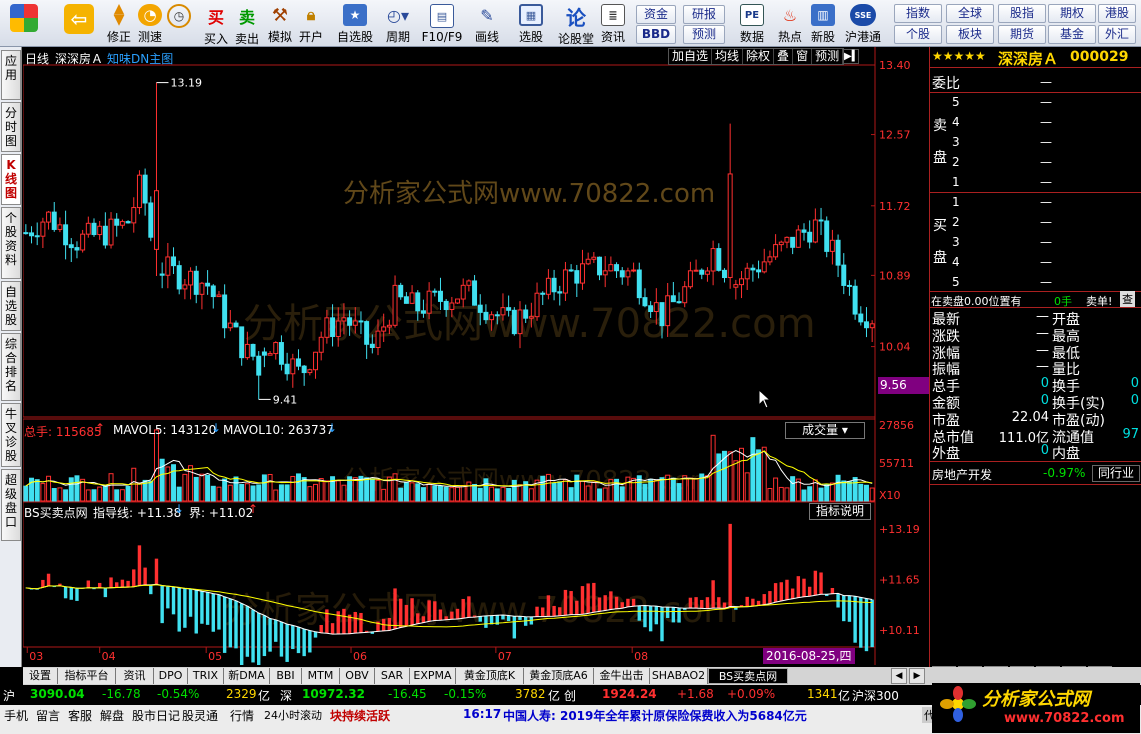  What do you see at coordinates (622, 676) in the screenshot?
I see `indicator-tab: 金牛出击` at bounding box center [622, 676].